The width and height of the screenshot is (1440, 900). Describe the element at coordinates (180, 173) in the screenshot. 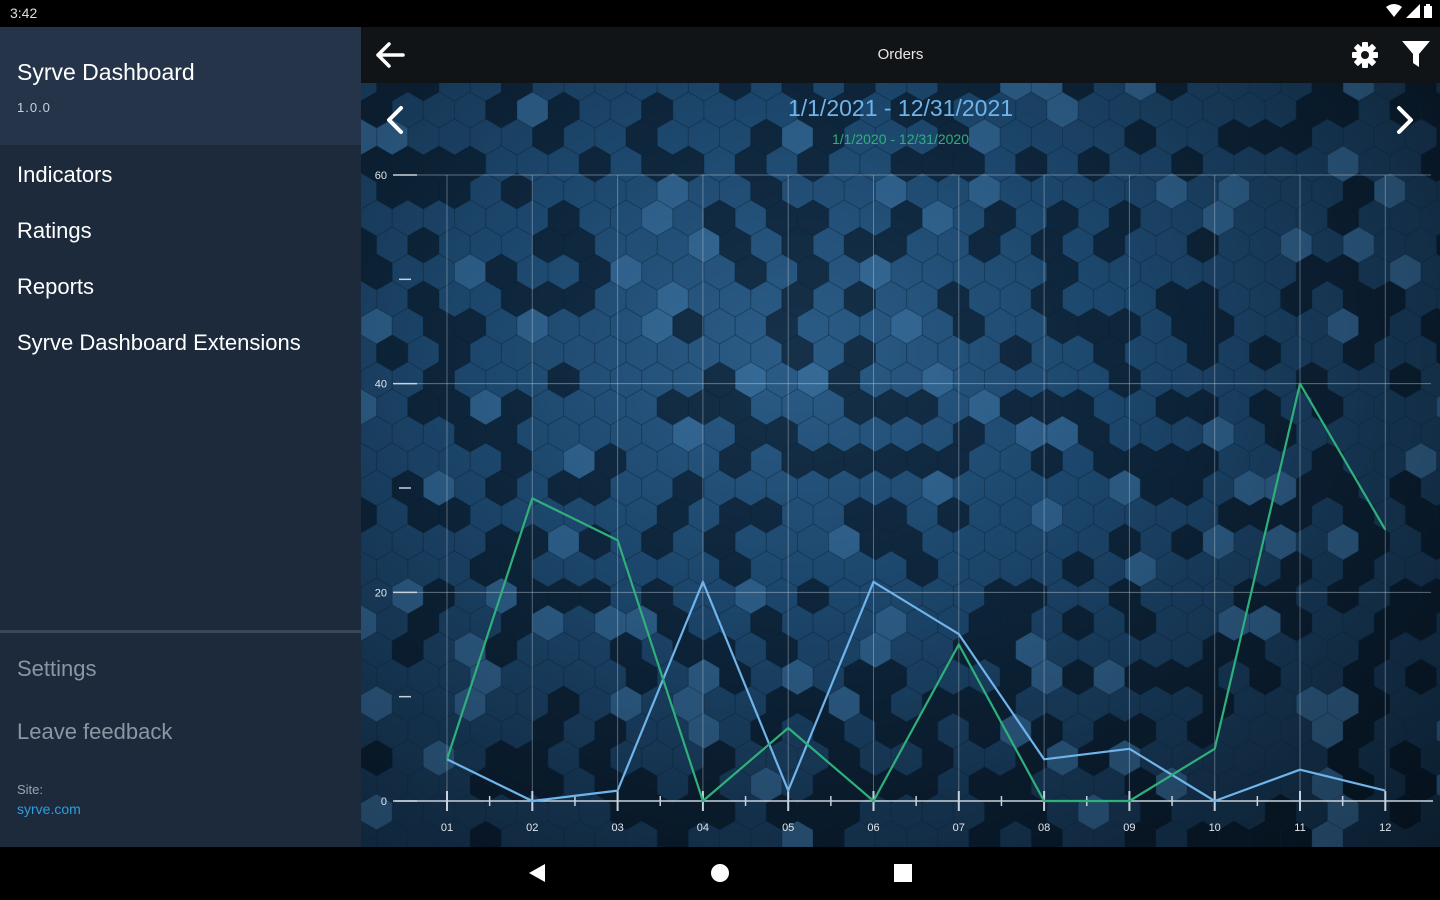

I see `menu-item-indicators: Indicators` at that location.